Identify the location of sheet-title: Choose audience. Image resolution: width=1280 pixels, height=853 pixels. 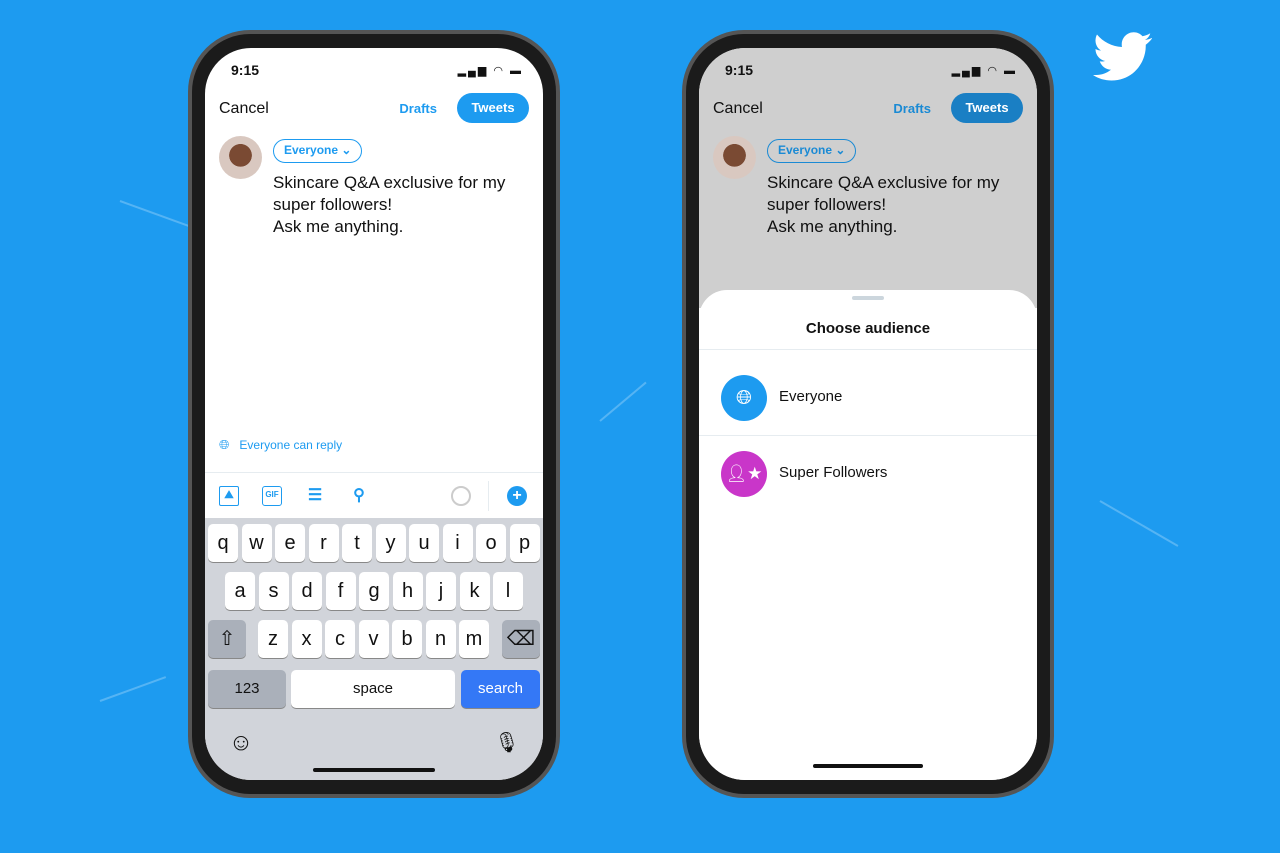
(868, 328).